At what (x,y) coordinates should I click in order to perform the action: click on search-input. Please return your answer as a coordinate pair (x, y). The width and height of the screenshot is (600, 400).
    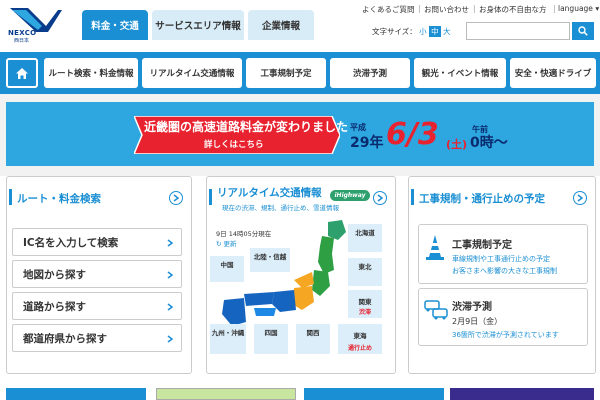
    Looking at the image, I should click on (518, 31).